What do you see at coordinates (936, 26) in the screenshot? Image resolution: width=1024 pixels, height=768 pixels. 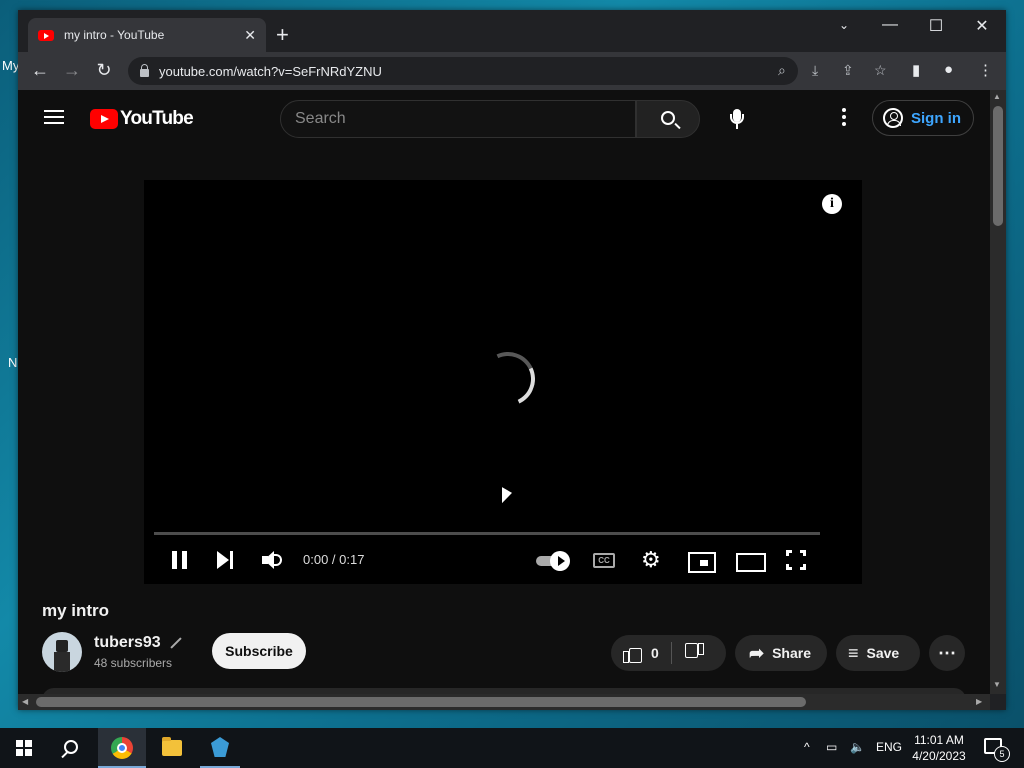 I see `maximize-icon: ☐` at bounding box center [936, 26].